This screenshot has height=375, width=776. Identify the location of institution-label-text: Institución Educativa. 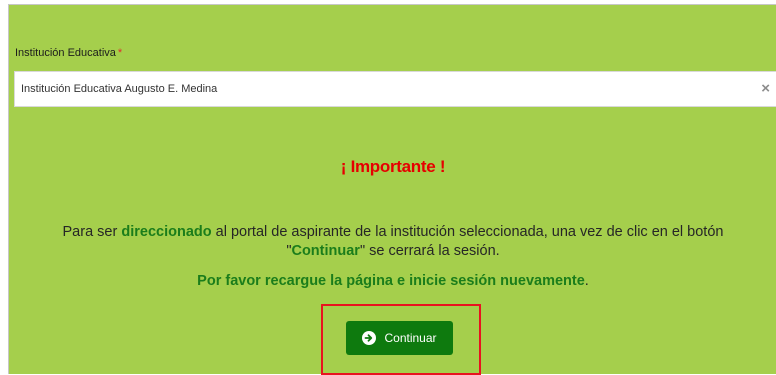
(65, 53).